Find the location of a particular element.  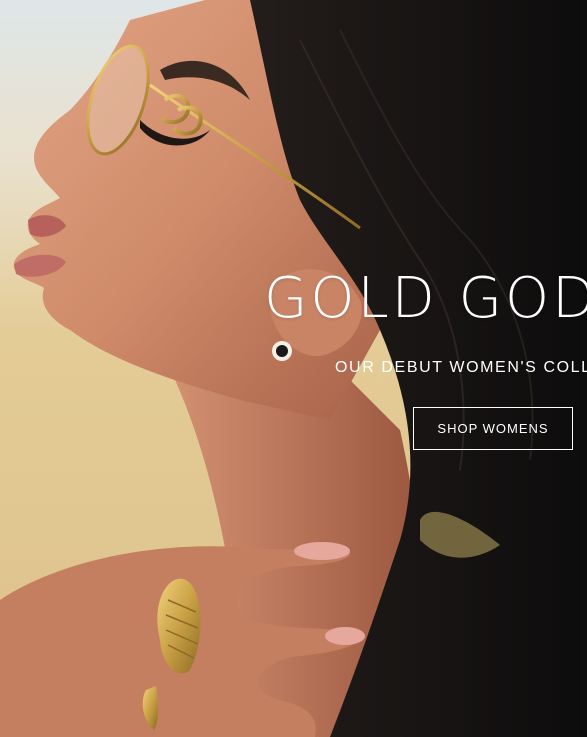

hero-subheadline: OUR DEBUT WOMEN'S COLLE is located at coordinates (461, 367).